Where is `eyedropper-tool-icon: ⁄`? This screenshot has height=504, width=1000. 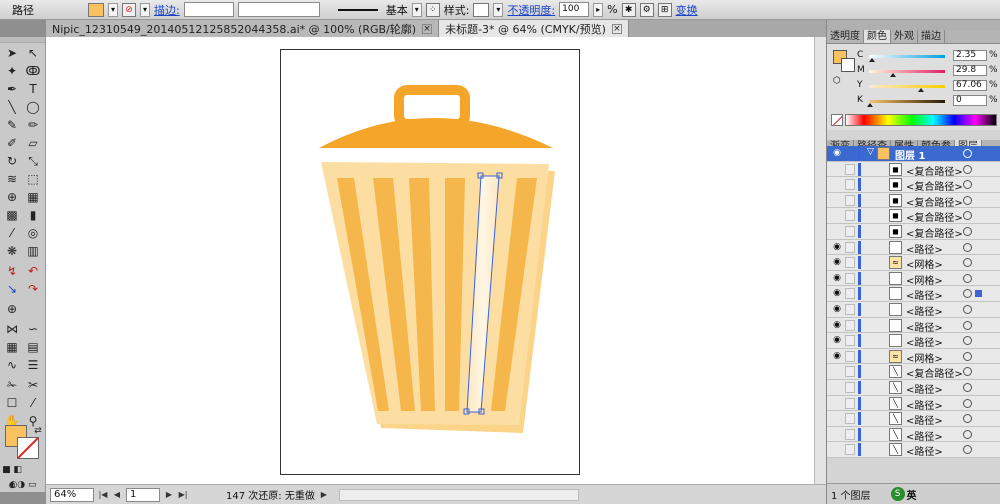
eyedropper-tool-icon: ⁄ is located at coordinates (12, 233).